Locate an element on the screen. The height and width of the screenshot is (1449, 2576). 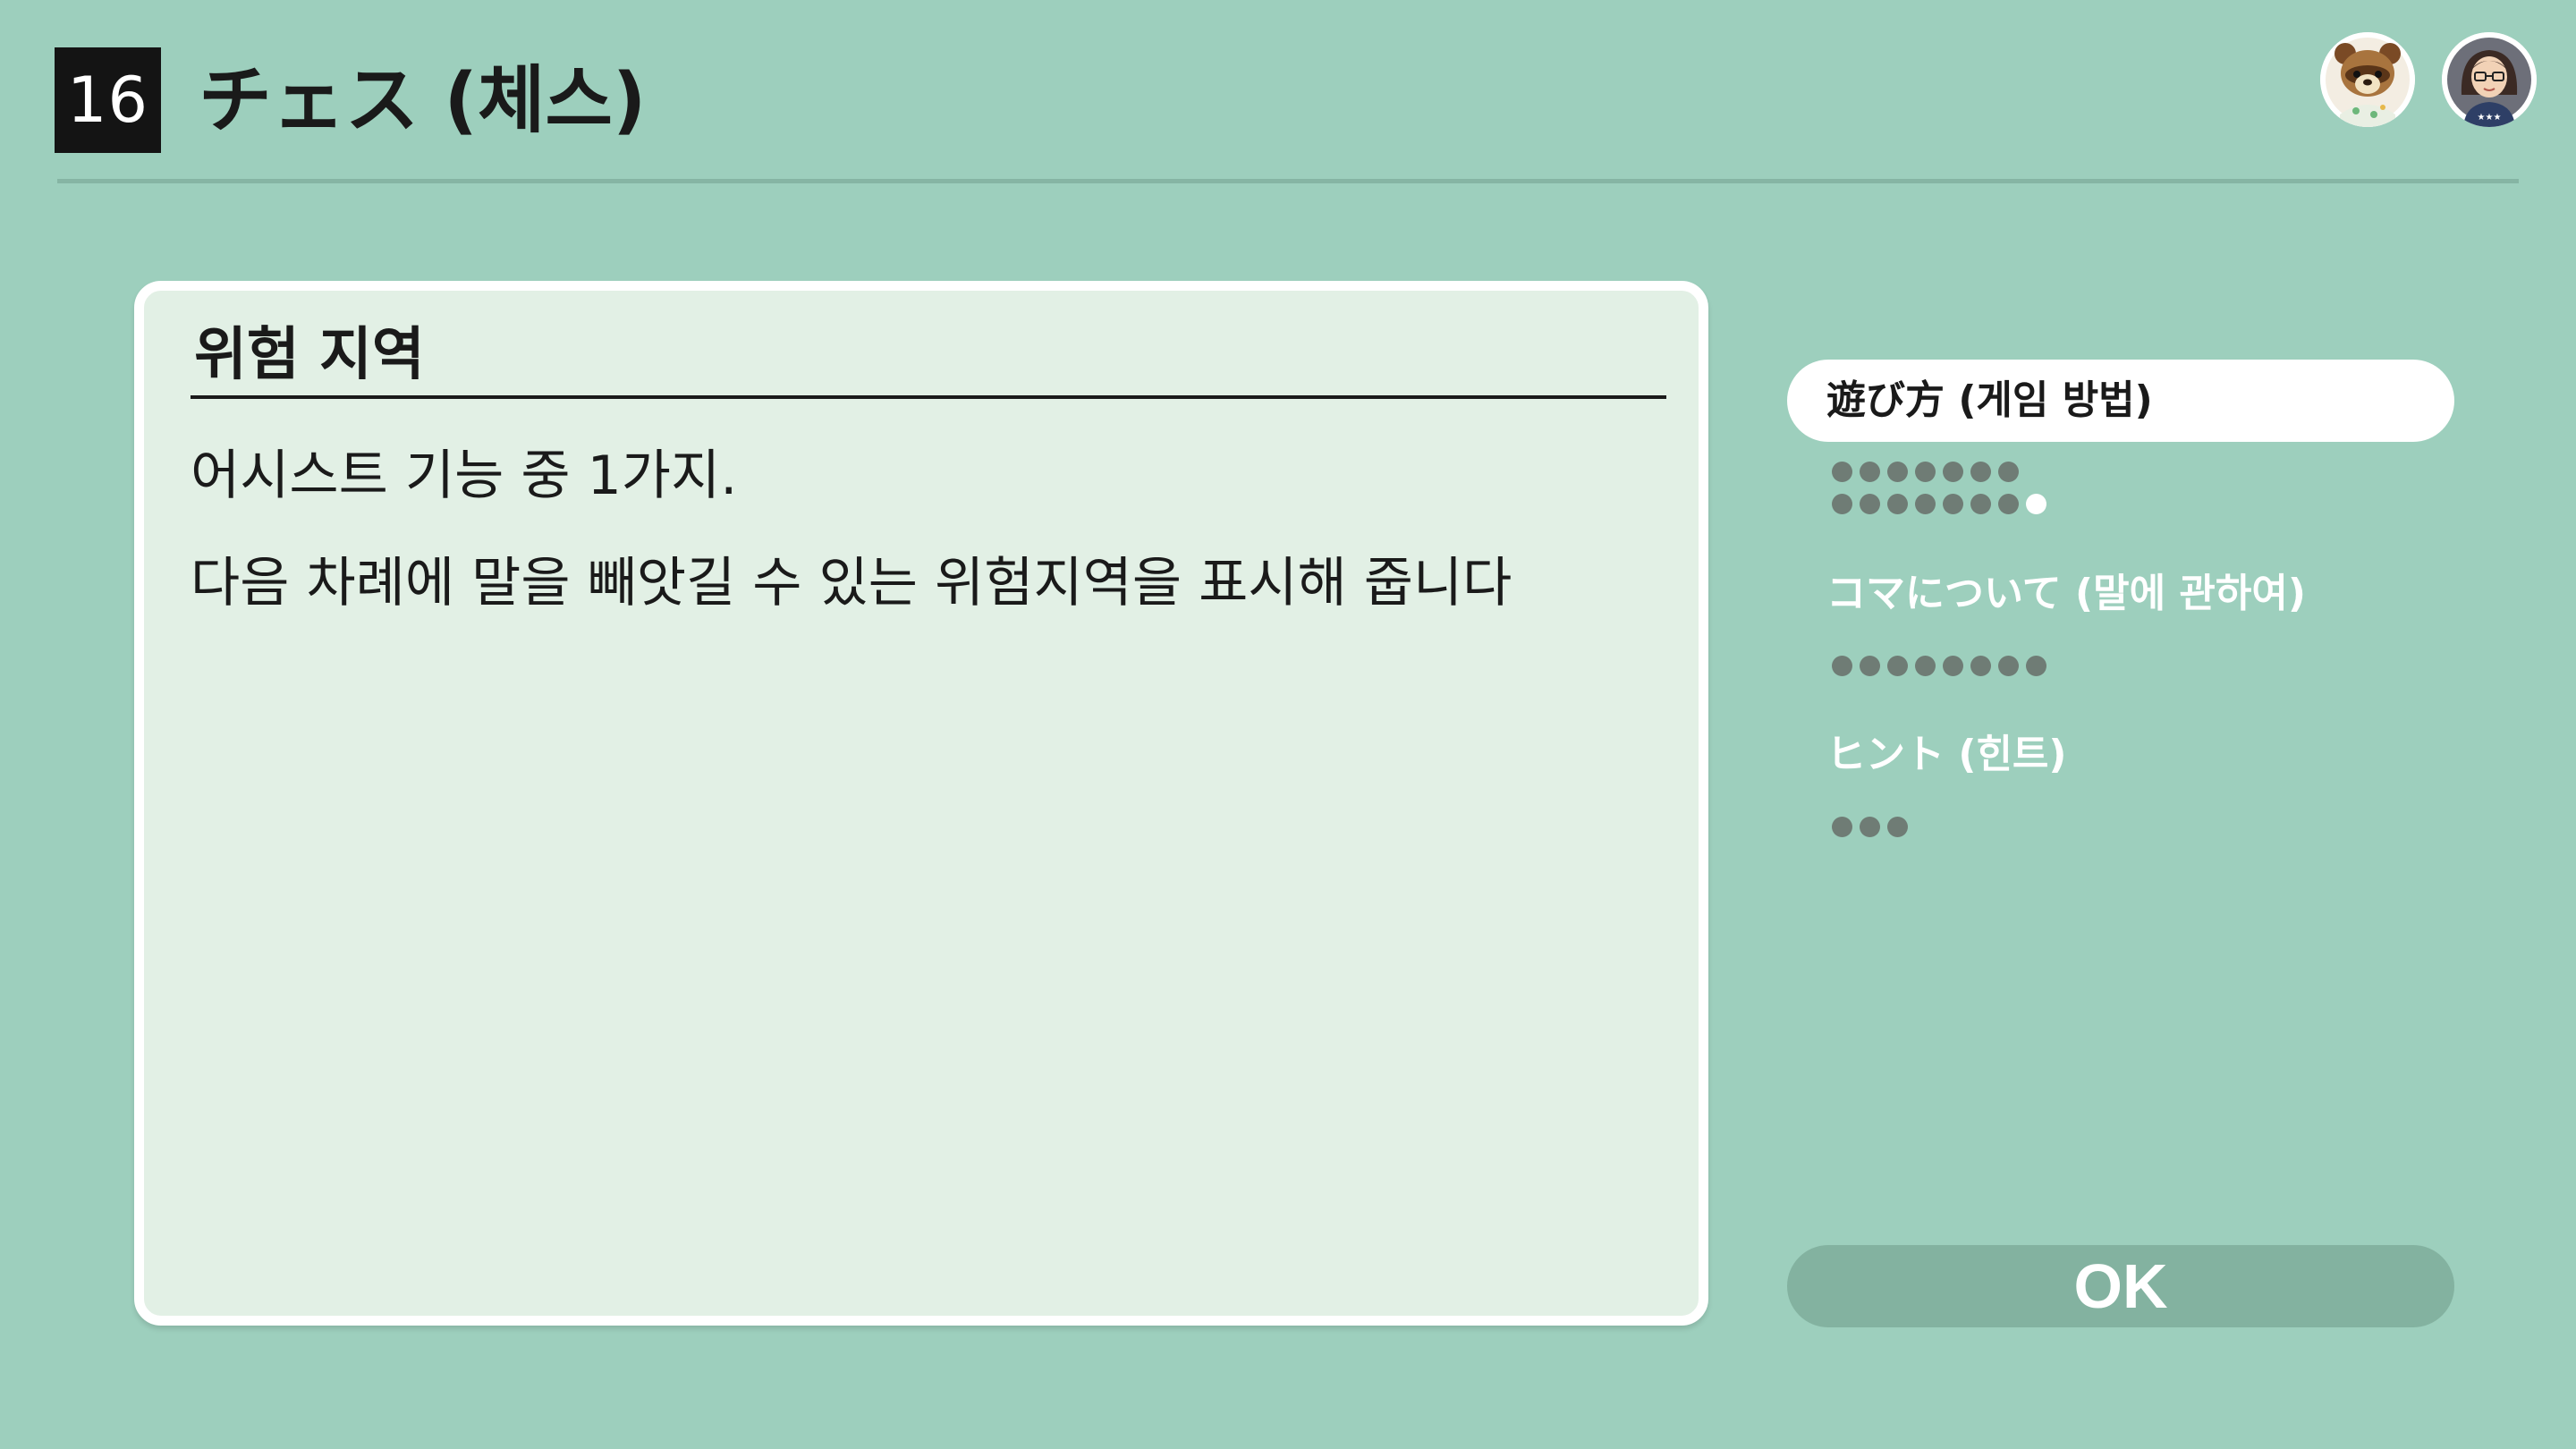
tanuki-character-icon is located at coordinates (2367, 79).